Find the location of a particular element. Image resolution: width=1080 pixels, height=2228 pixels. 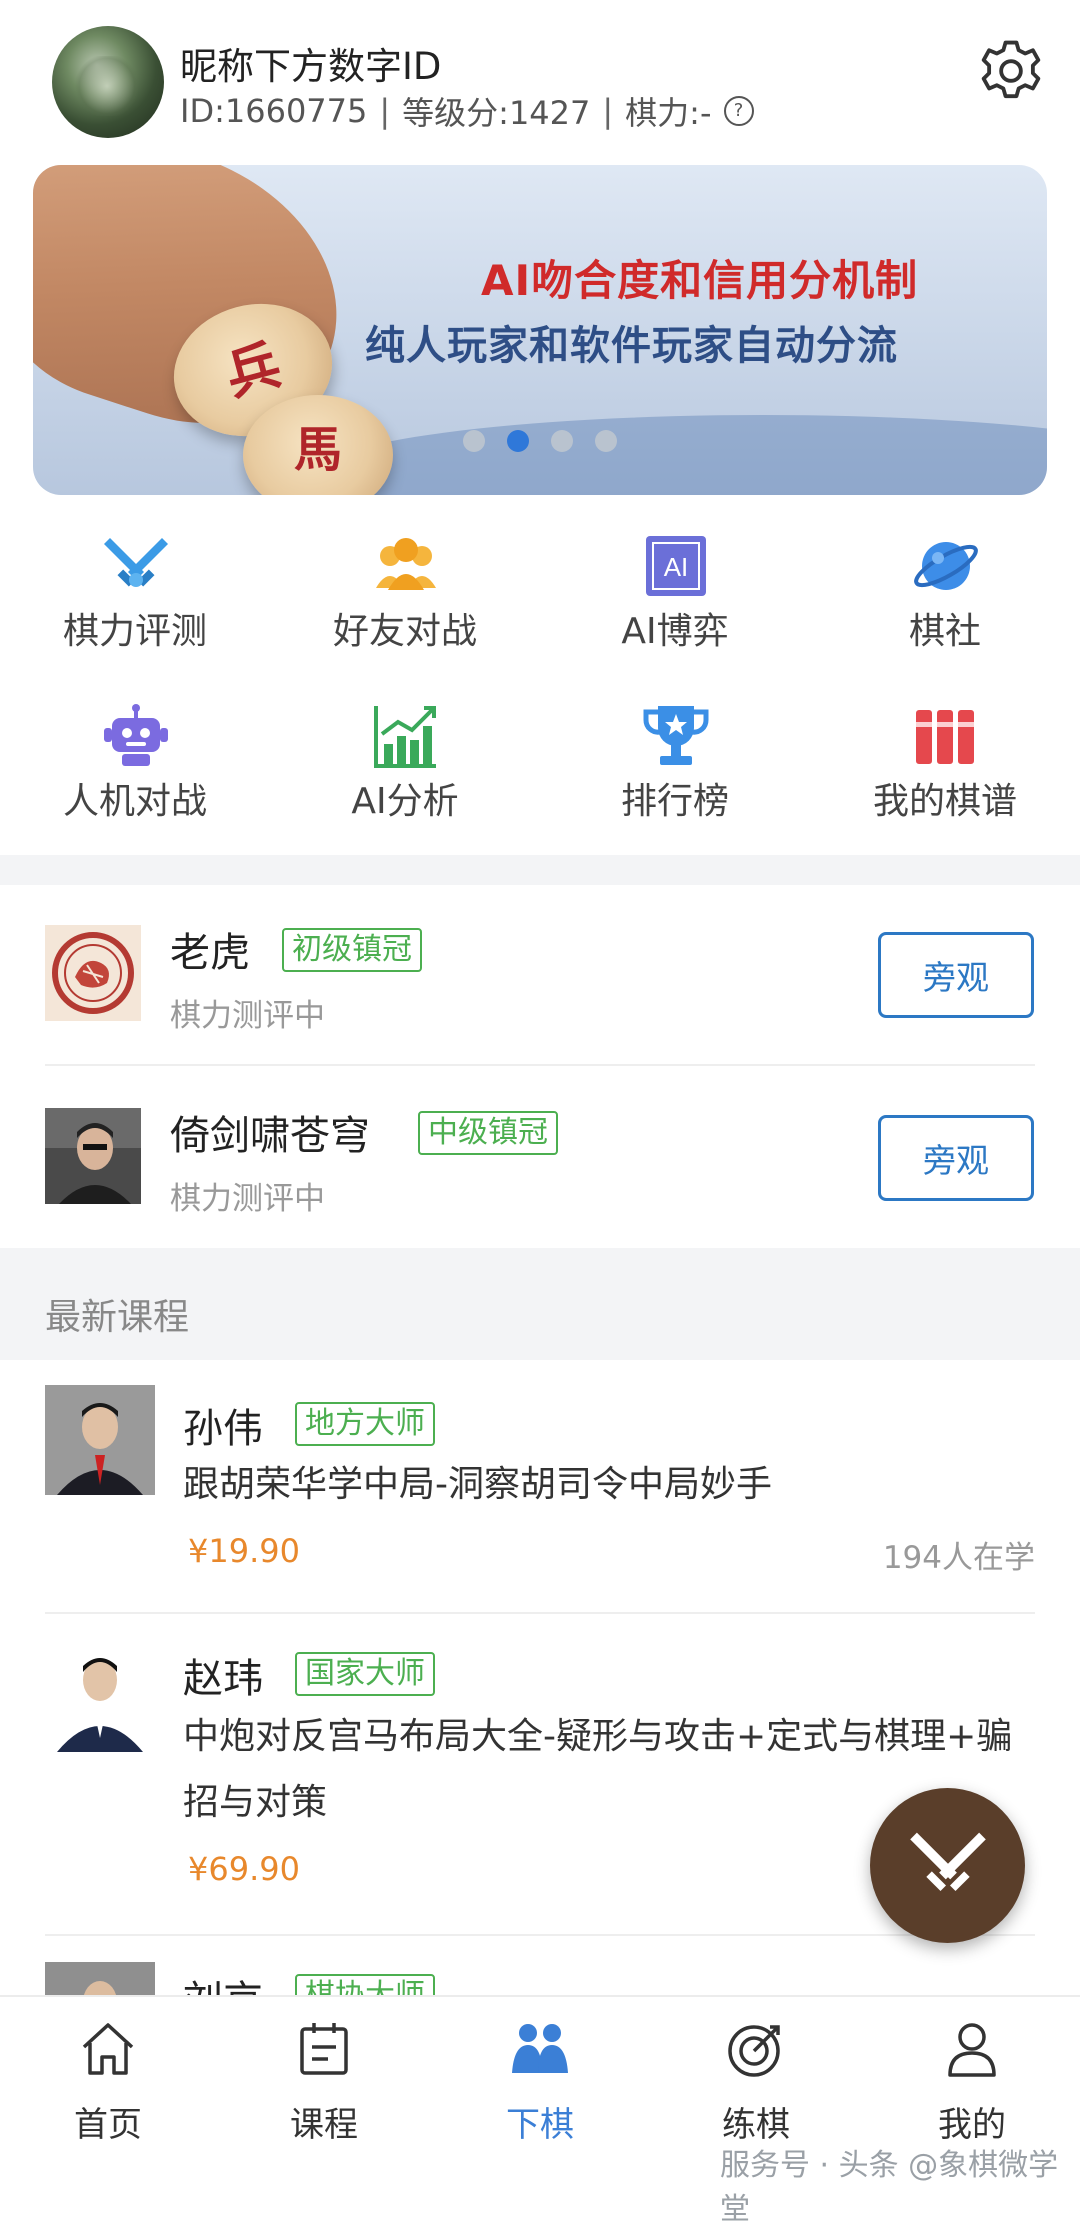

menu-ai-game: AI AI博弈 is located at coordinates (675, 595).